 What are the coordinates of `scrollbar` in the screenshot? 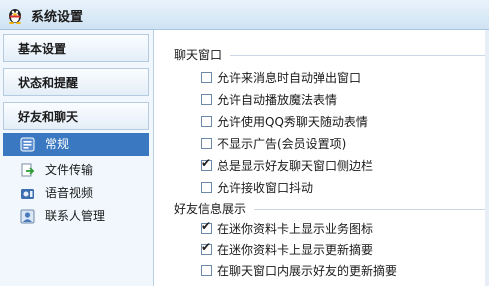 It's located at (487, 158).